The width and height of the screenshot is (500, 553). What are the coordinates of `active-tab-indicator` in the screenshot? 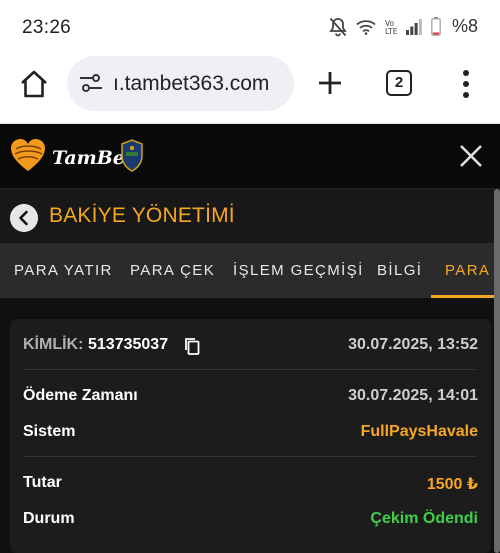 It's located at (465, 296).